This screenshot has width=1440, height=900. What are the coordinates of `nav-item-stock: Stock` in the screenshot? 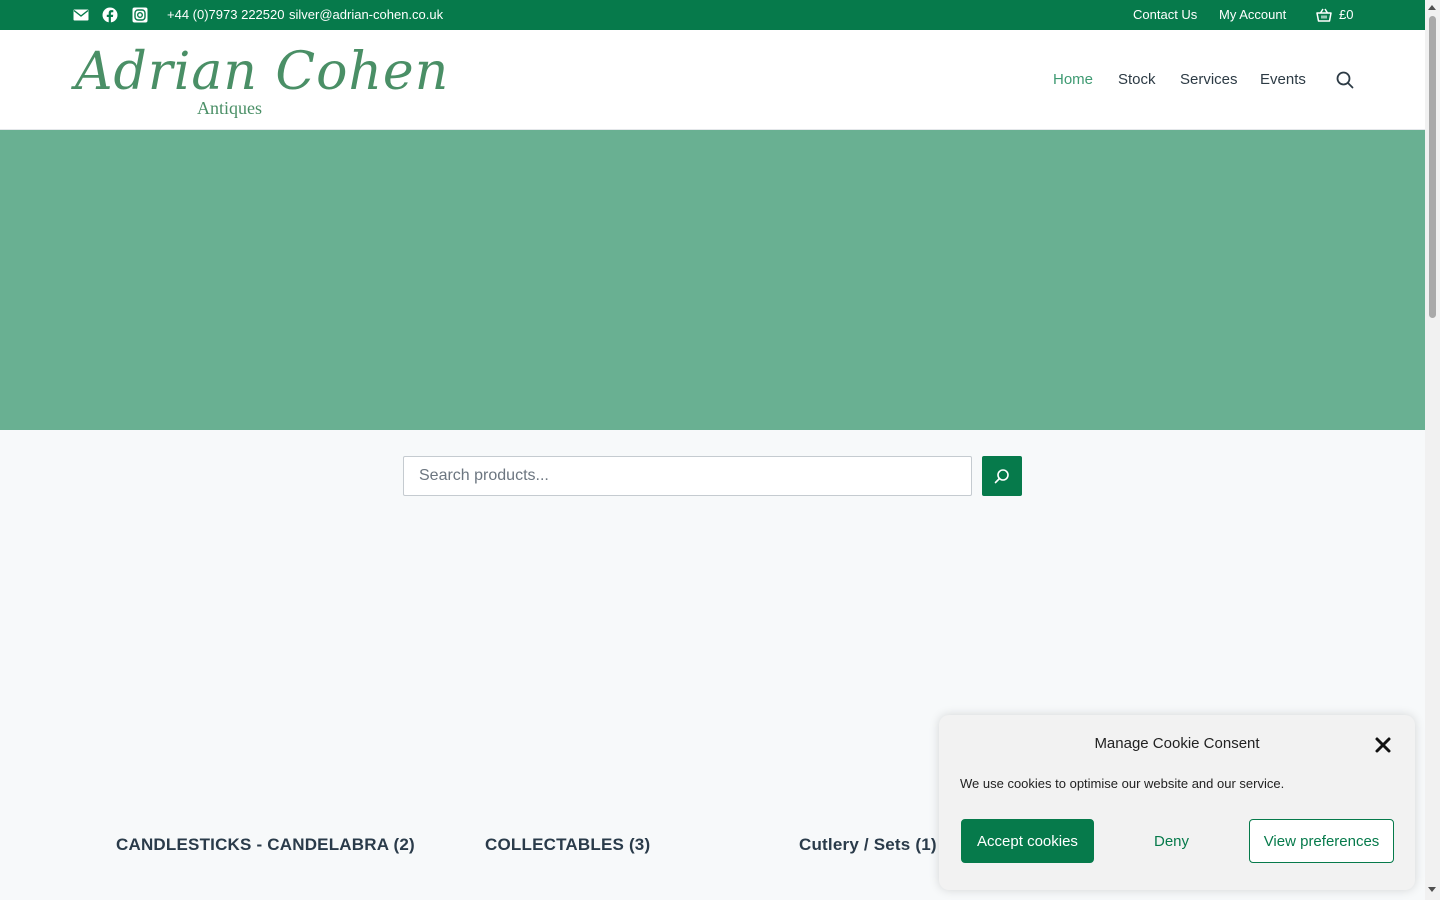 It's located at (1137, 80).